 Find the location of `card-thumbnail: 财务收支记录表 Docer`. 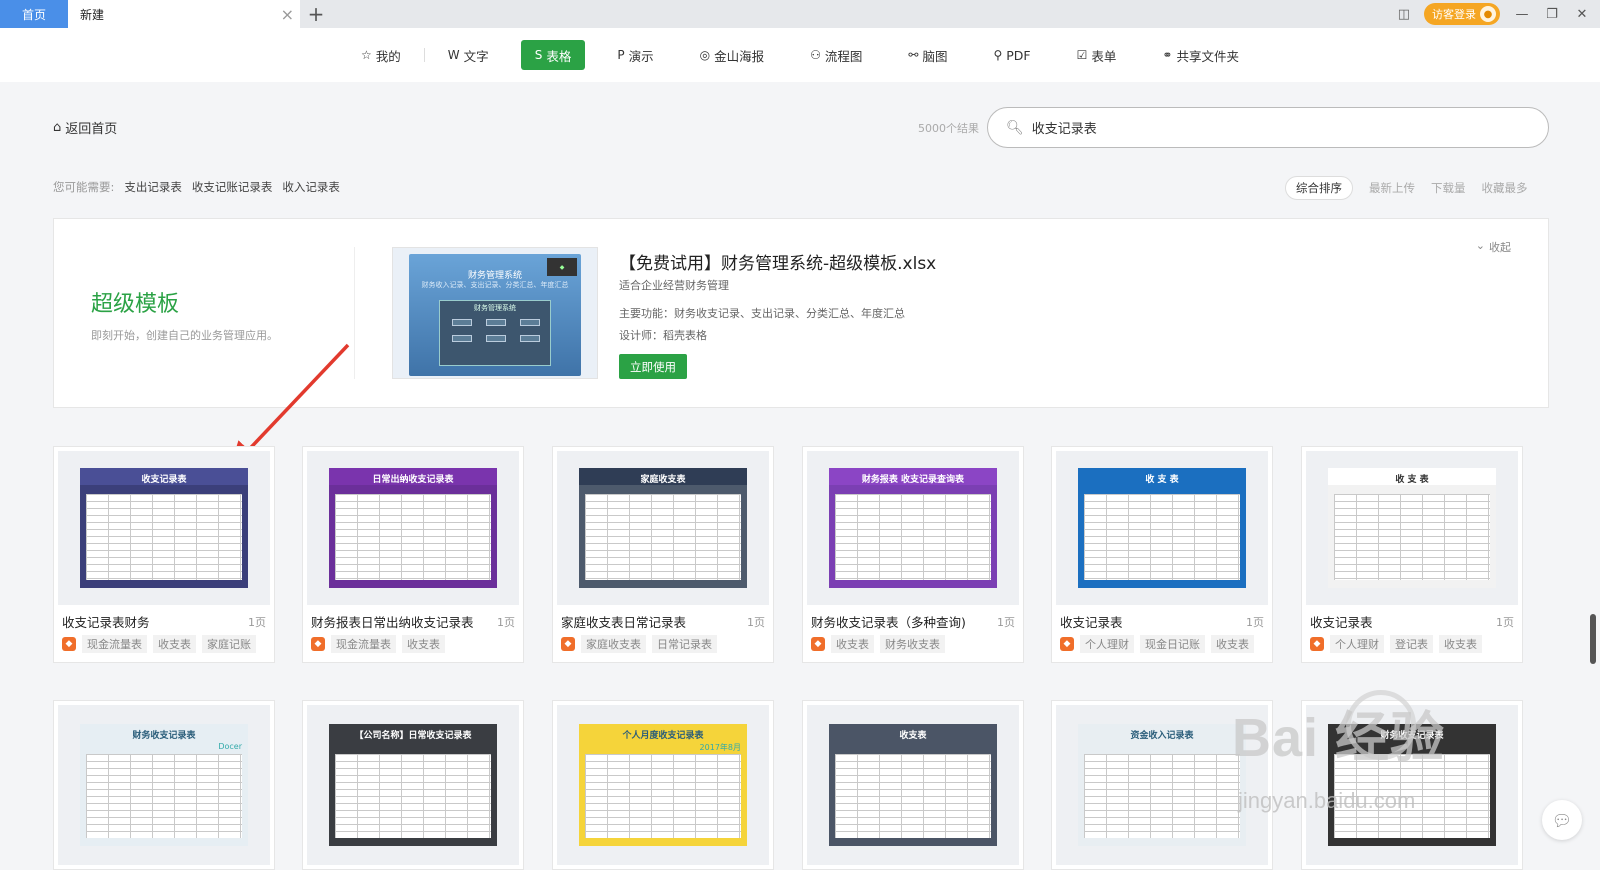

card-thumbnail: 财务收支记录表 Docer is located at coordinates (164, 785).